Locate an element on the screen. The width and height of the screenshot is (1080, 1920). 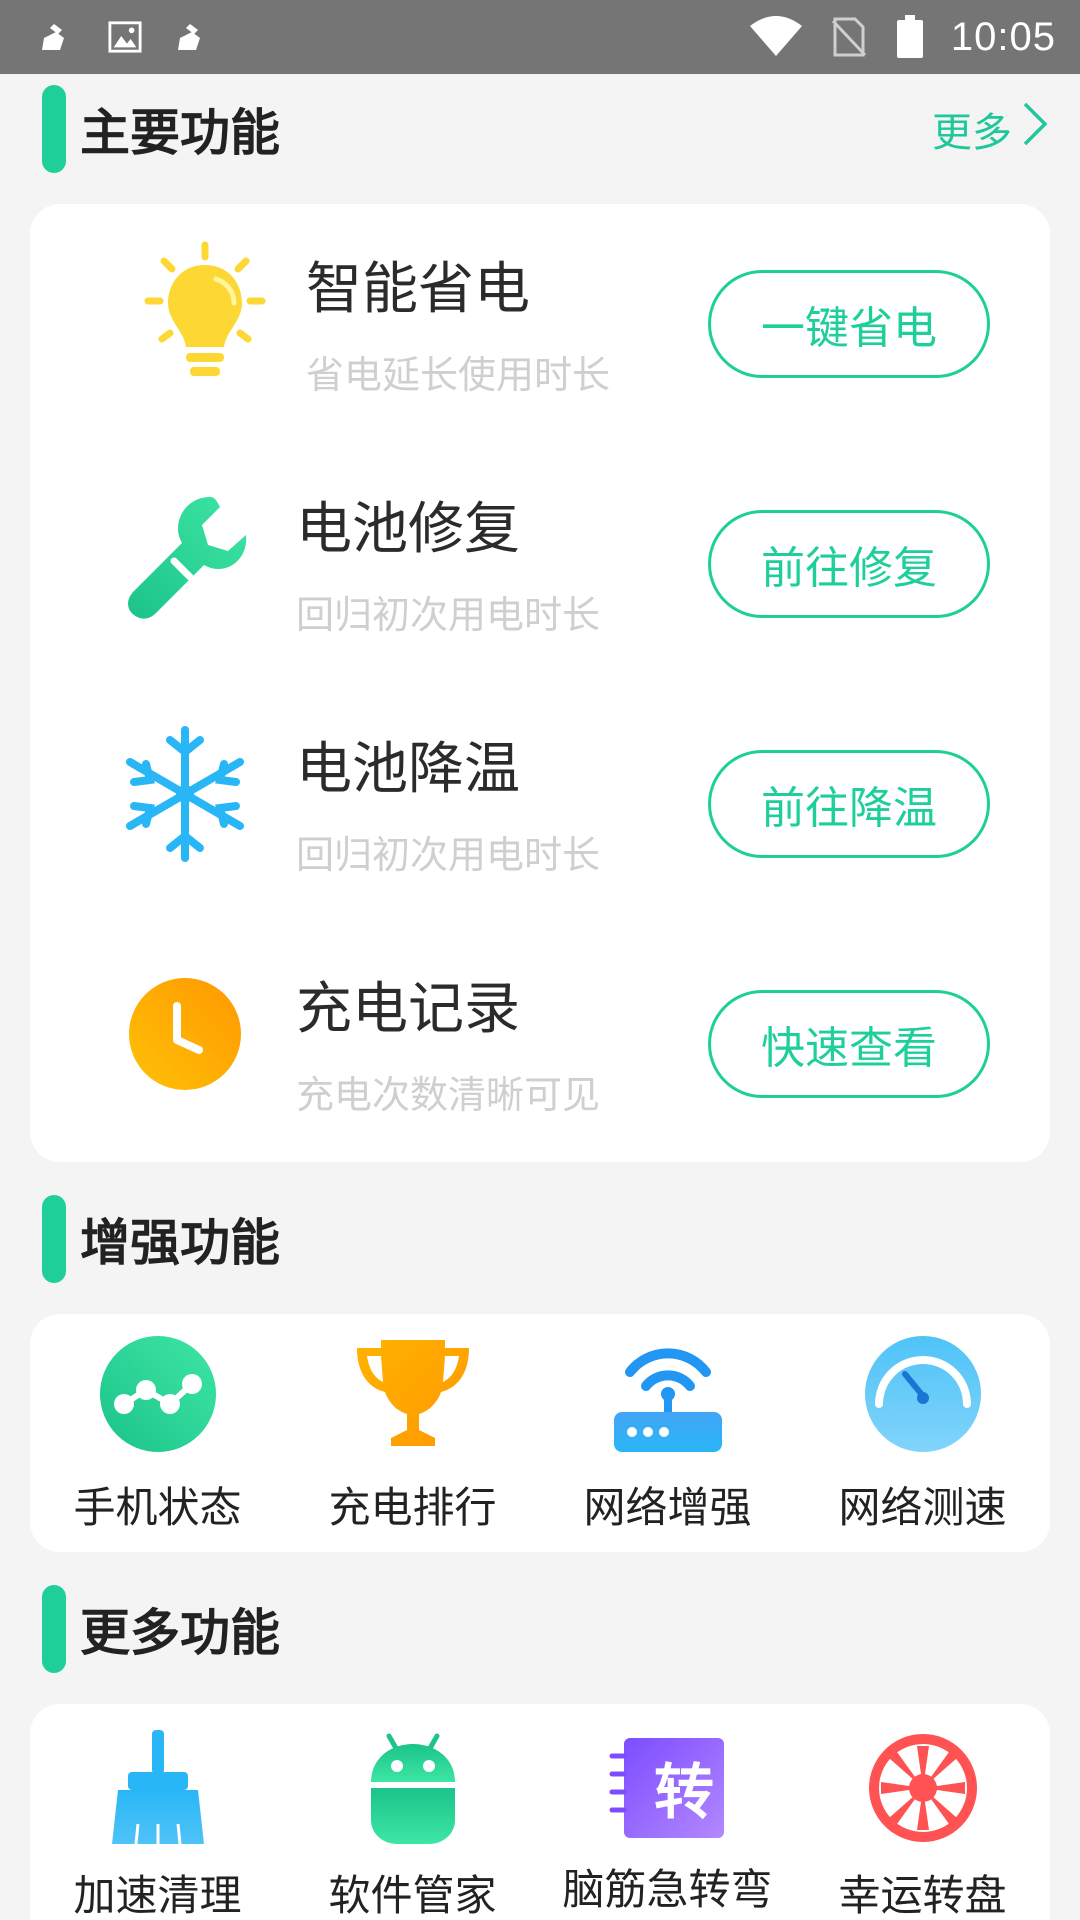
feature-title: 充电记录 is located at coordinates (408, 1009).